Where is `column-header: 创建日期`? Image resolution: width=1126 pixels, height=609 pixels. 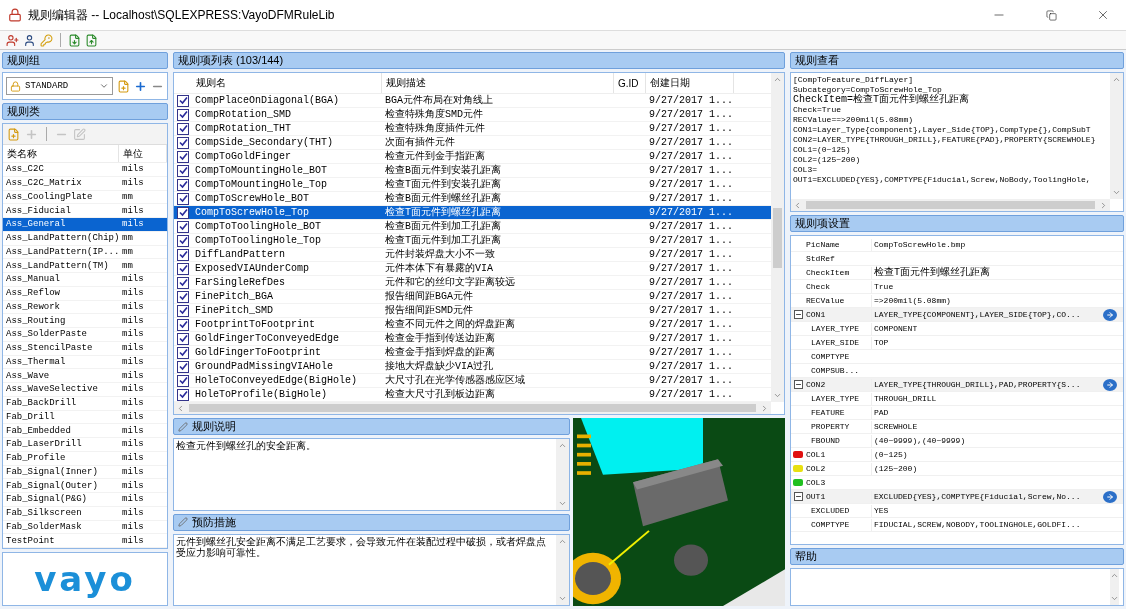
column-header: 创建日期 is located at coordinates (690, 83).